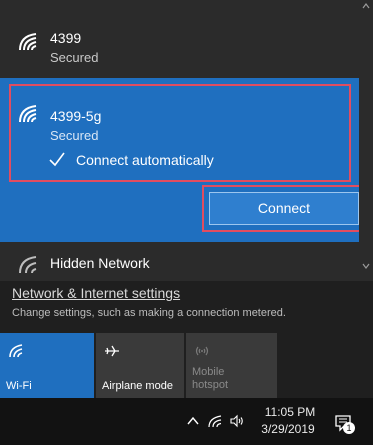 This screenshot has width=373, height=445. Describe the element at coordinates (145, 160) in the screenshot. I see `connect-automatically-label: Connect automatically` at that location.